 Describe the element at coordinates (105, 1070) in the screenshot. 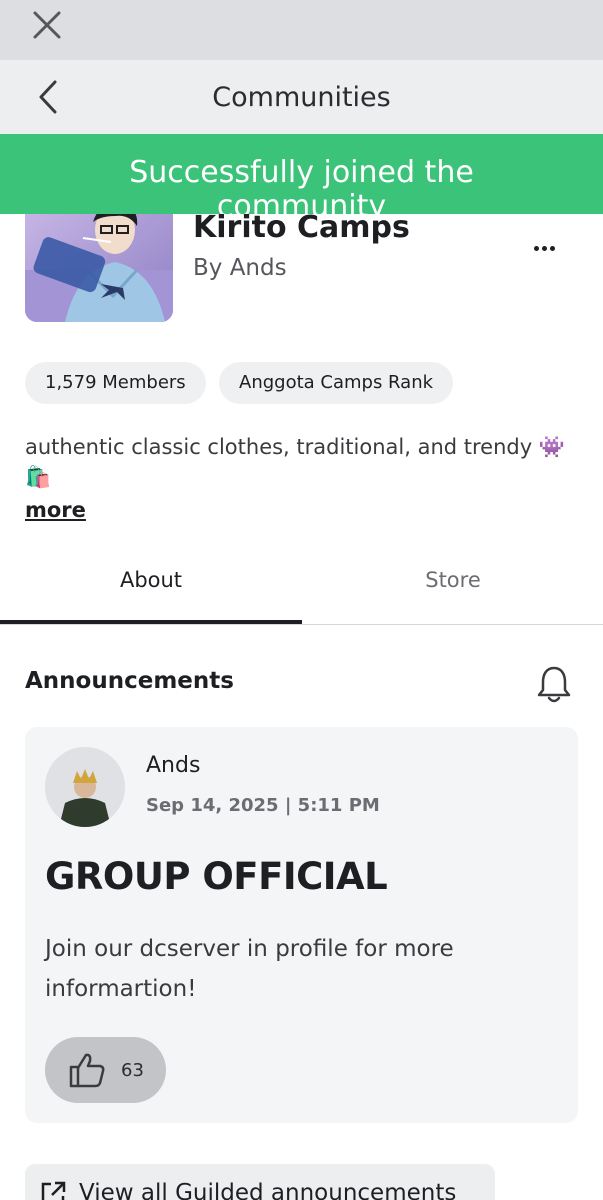

I see `like-button: 63` at that location.